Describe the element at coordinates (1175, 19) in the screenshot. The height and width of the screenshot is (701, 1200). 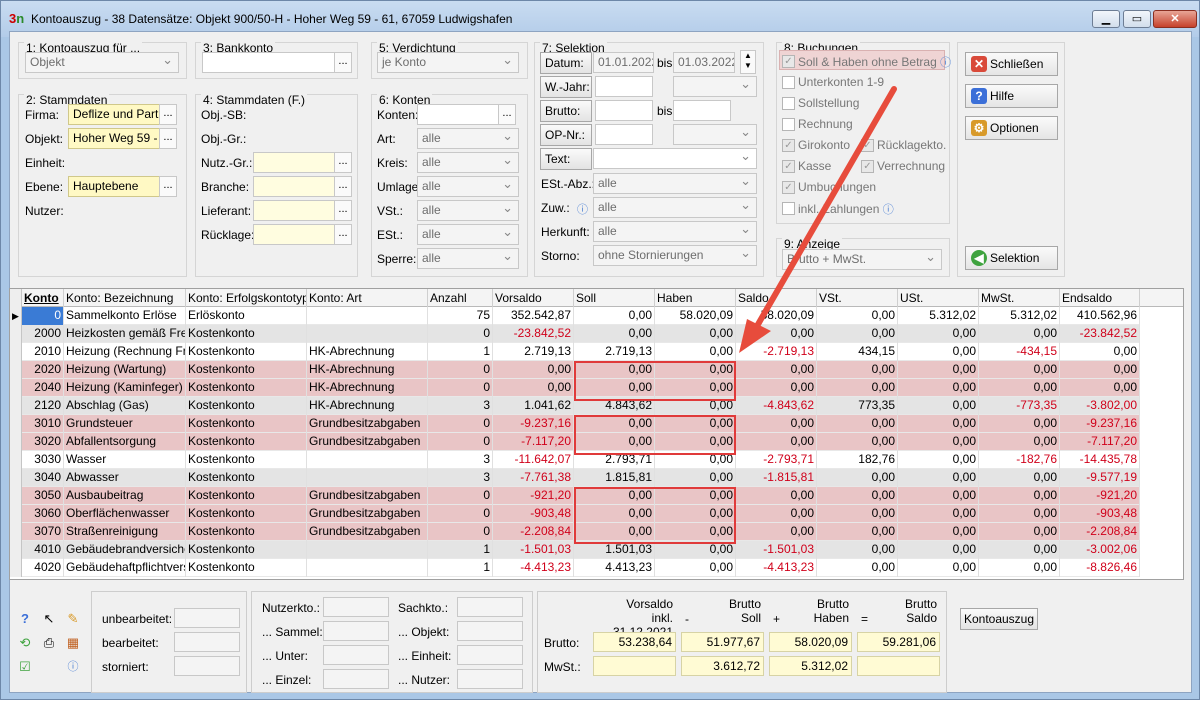
I see `close-button: ✕` at that location.